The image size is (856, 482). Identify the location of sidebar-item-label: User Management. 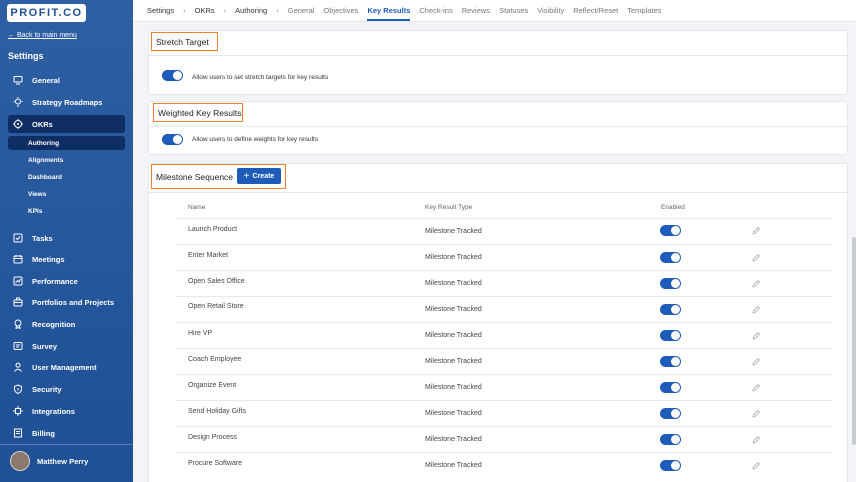
(64, 367).